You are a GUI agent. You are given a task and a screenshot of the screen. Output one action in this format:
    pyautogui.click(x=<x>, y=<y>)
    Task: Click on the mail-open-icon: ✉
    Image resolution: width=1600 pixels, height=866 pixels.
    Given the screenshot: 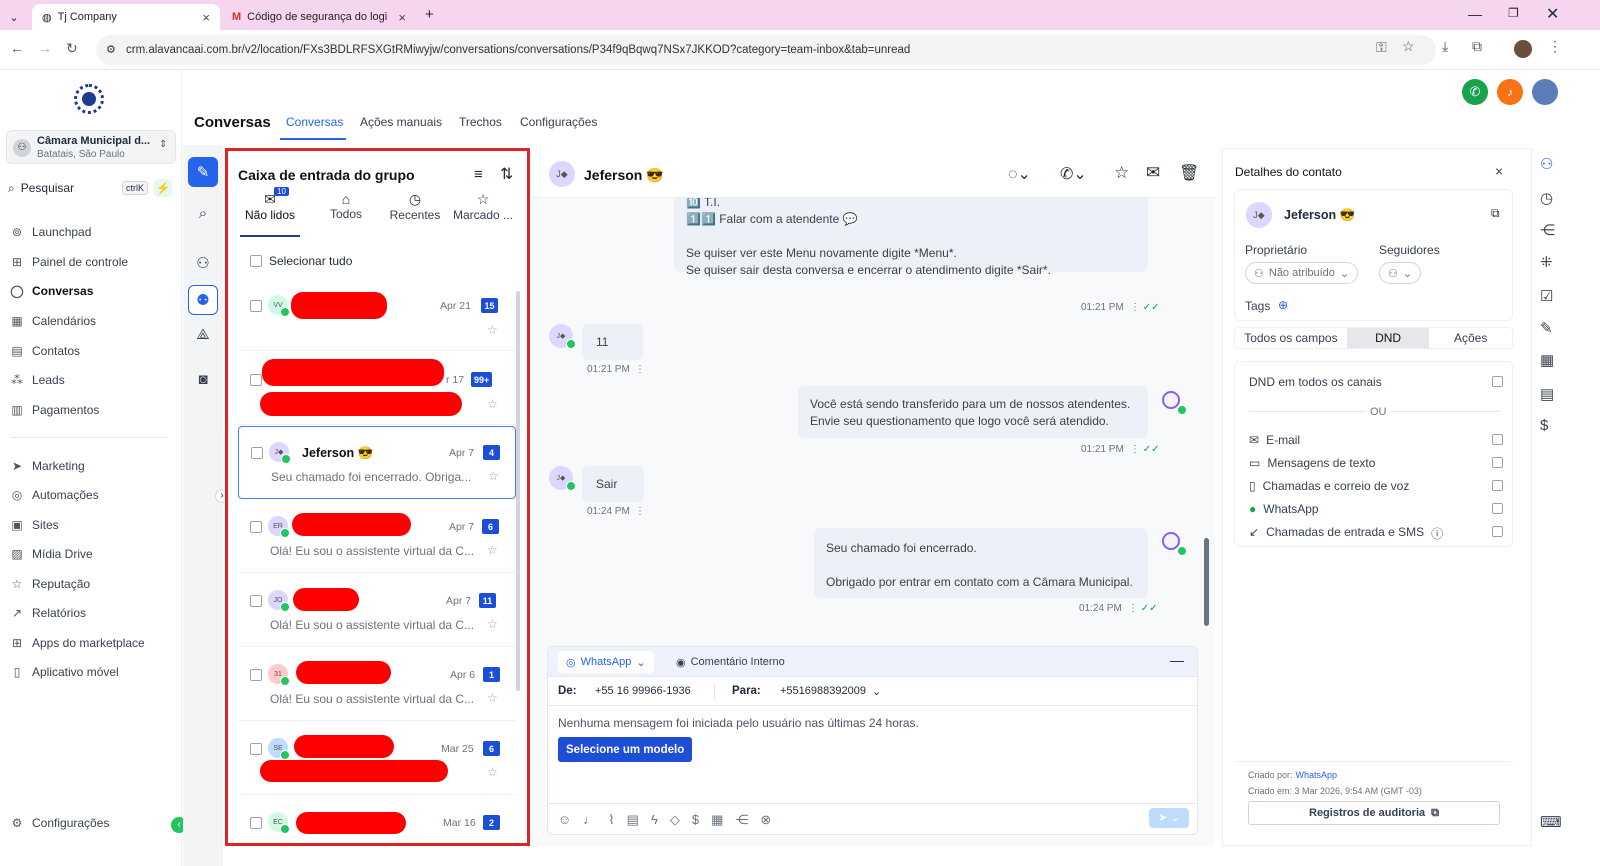 What is the action you would take?
    pyautogui.click(x=1153, y=173)
    